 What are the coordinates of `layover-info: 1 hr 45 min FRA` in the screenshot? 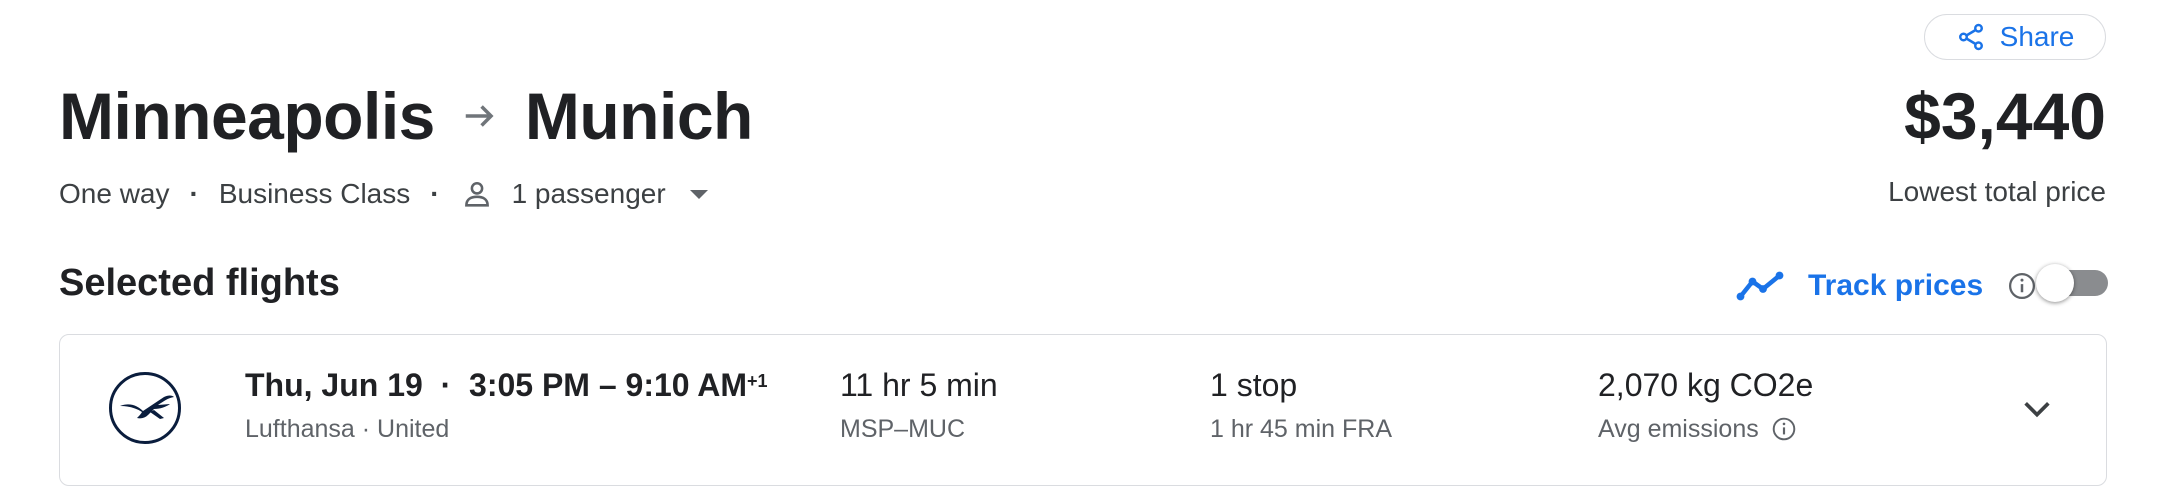 It's located at (1301, 429).